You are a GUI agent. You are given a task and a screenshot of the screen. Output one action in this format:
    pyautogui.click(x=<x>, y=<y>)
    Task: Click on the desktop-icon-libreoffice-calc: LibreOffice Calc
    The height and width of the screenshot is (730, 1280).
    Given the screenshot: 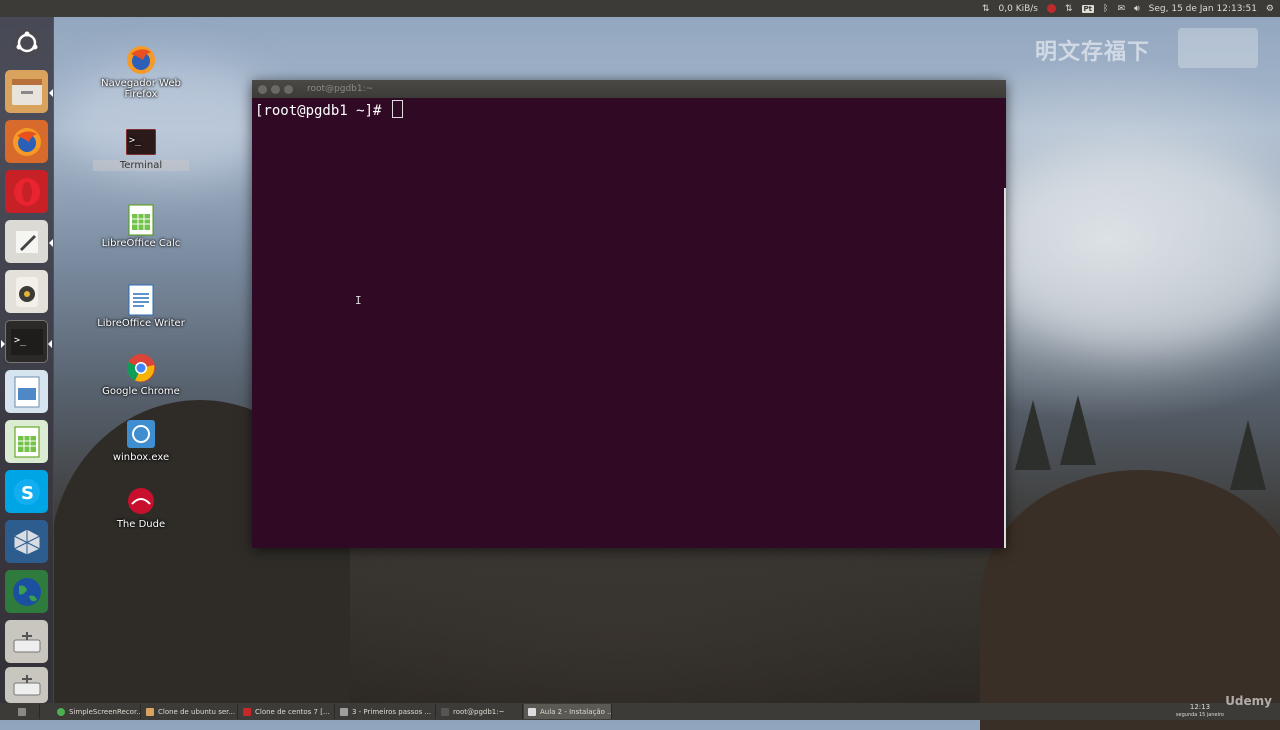 What is the action you would take?
    pyautogui.click(x=141, y=226)
    